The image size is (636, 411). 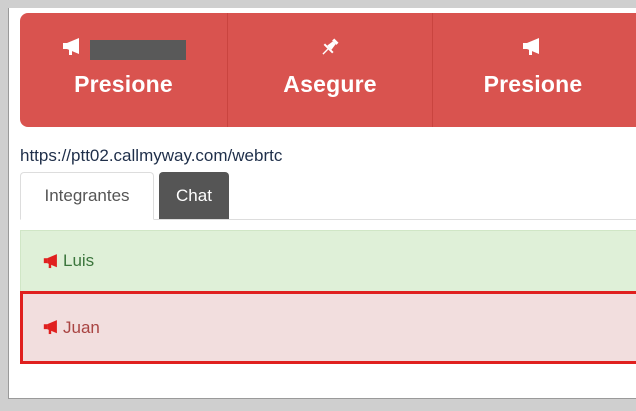 I want to click on tab-integrantes: Integrantes, so click(x=87, y=196).